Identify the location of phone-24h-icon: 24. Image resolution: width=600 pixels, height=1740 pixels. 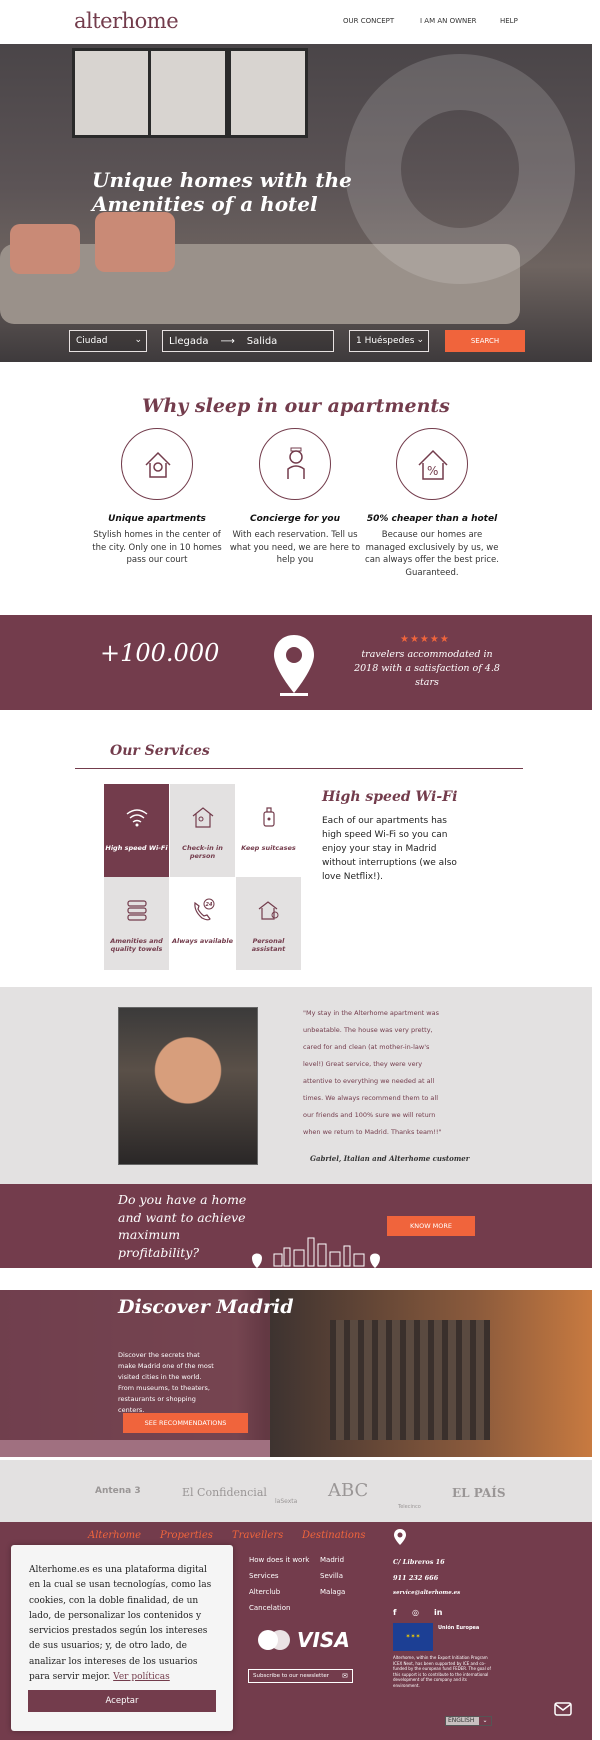
(204, 909).